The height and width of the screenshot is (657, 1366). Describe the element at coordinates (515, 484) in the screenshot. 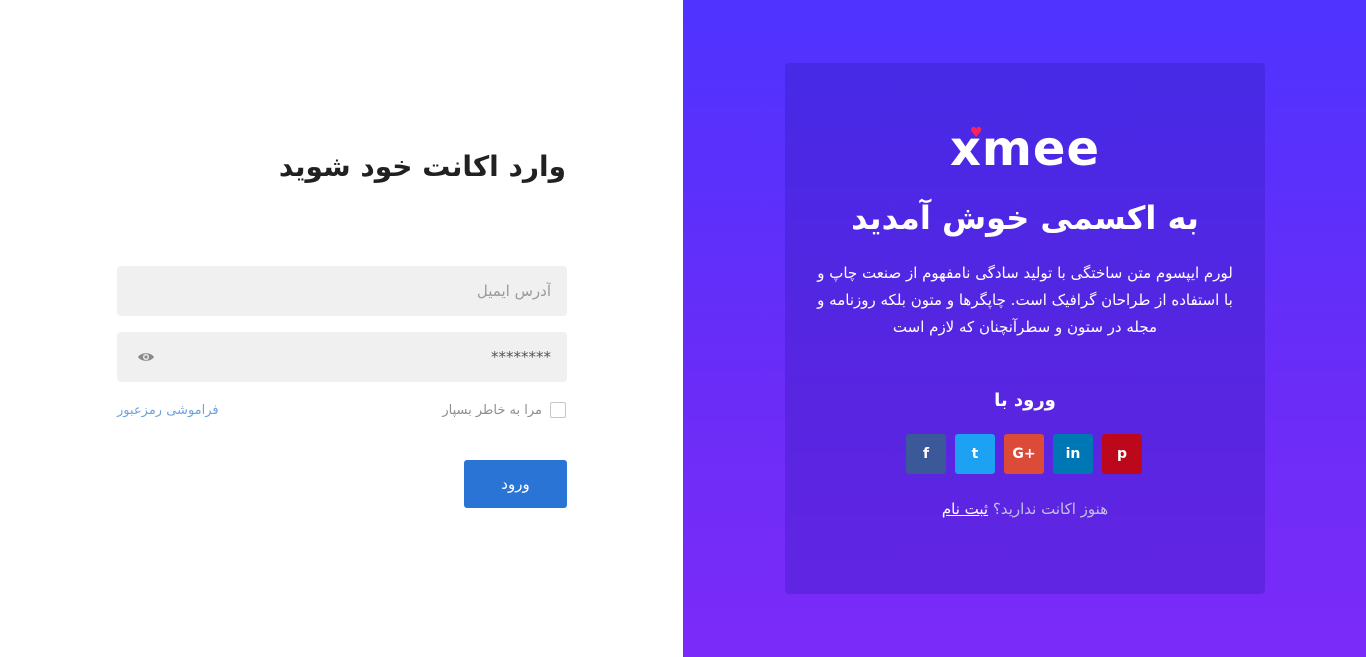

I see `login-button: ورود` at that location.